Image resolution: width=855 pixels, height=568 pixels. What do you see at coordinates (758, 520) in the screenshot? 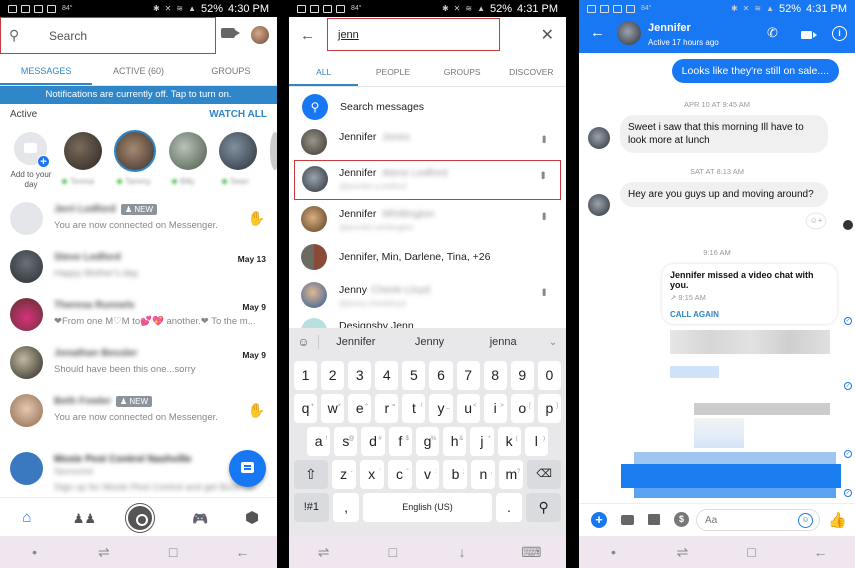
I see `message-input: Aa ☺` at bounding box center [758, 520].